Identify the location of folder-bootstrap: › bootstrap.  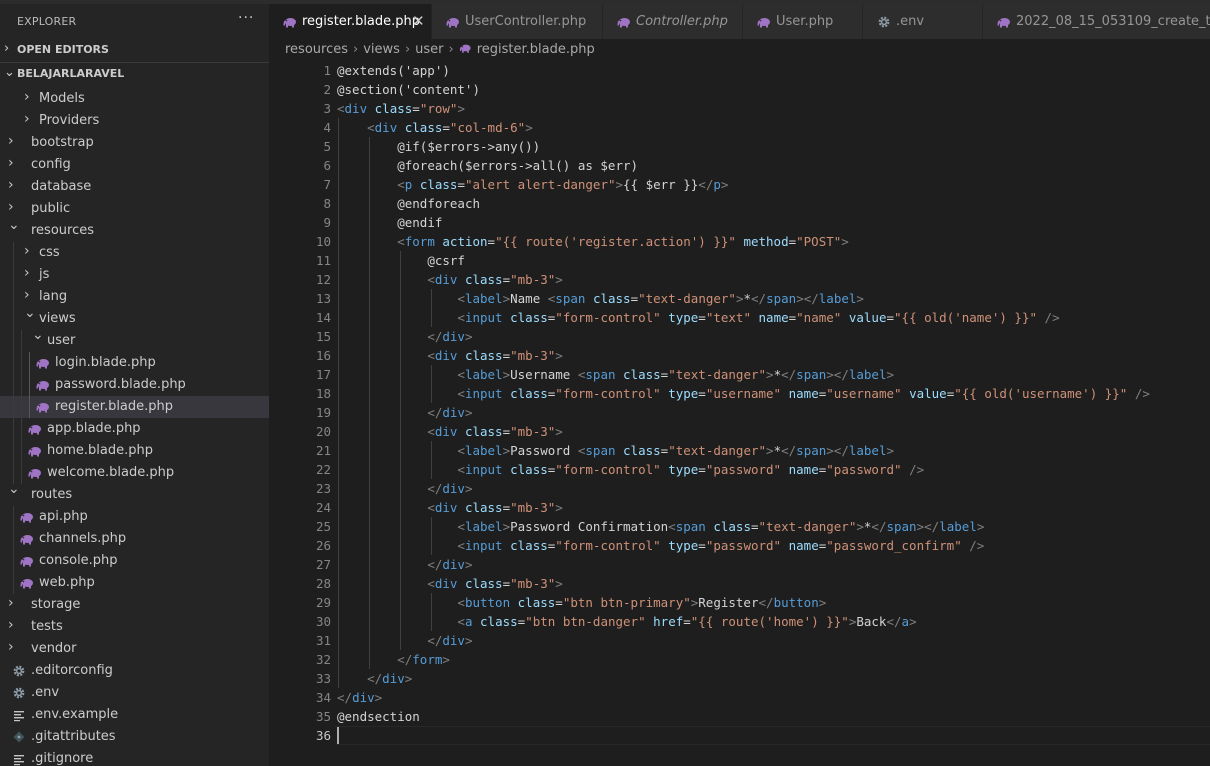
(134, 143).